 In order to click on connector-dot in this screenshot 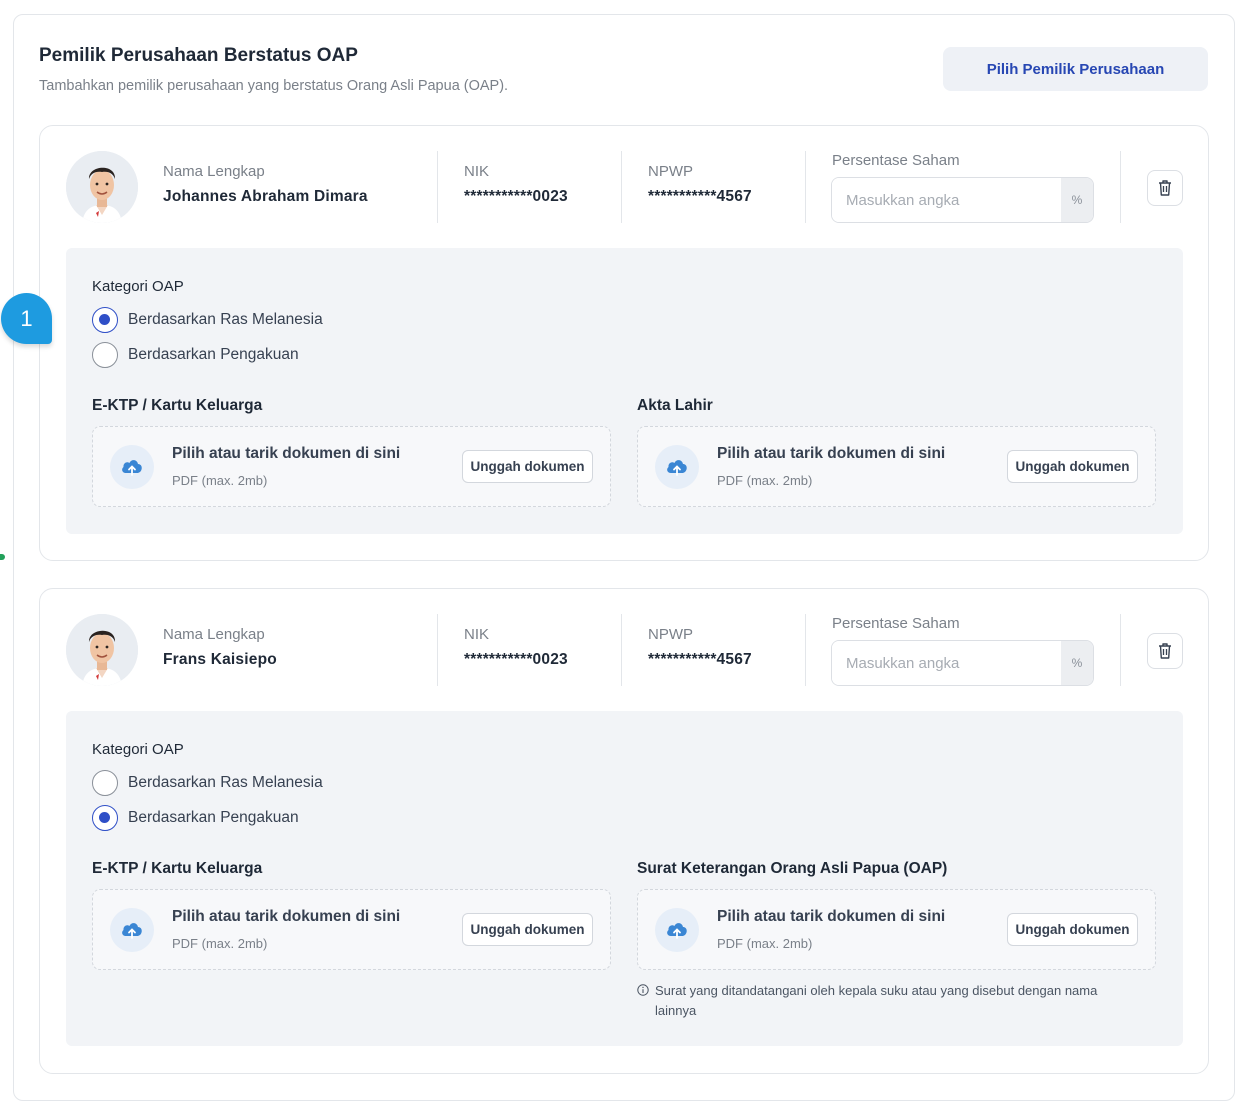, I will do `click(2, 557)`.